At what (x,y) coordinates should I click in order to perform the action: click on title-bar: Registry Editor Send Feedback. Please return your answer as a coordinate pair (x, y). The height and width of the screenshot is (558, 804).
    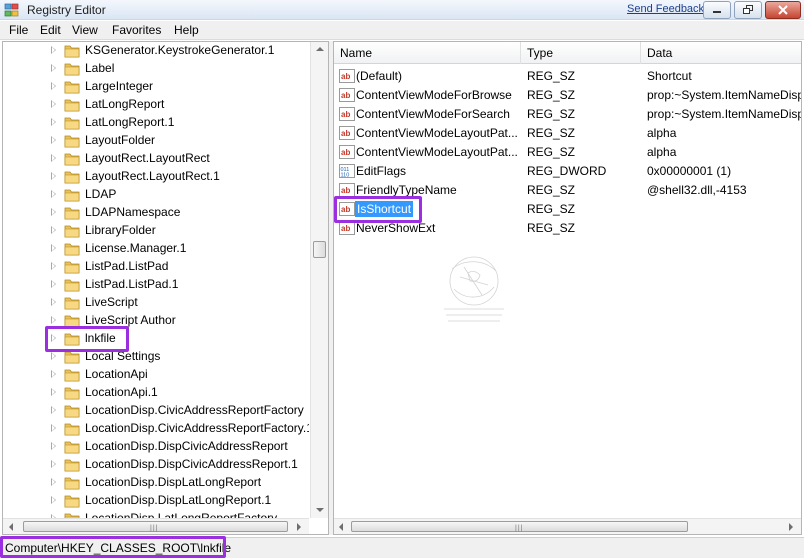
    Looking at the image, I should click on (402, 10).